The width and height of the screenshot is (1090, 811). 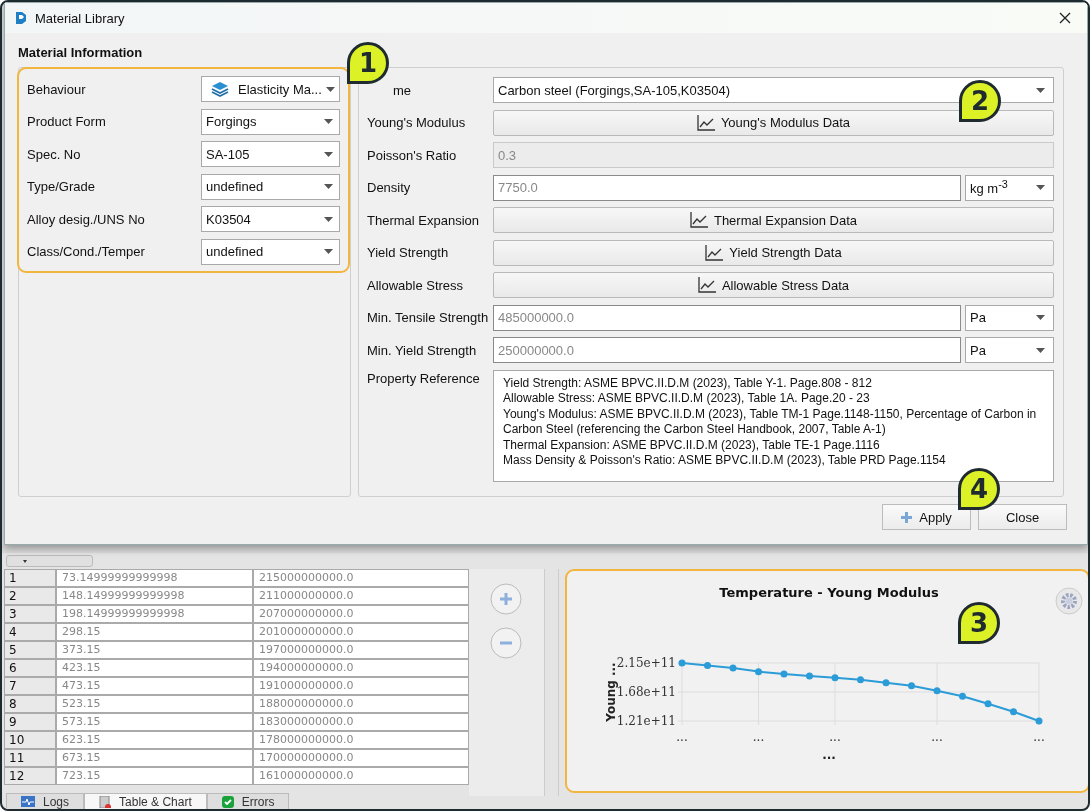 What do you see at coordinates (30, 722) in the screenshot?
I see `row-number: 9` at bounding box center [30, 722].